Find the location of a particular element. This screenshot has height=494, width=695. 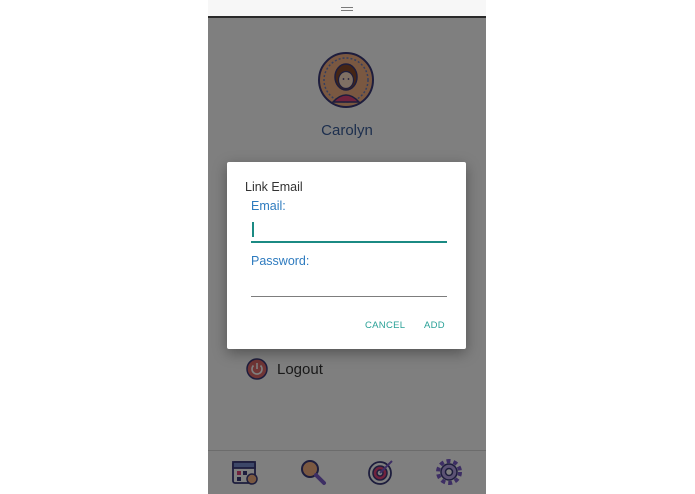

text-caret is located at coordinates (253, 229).